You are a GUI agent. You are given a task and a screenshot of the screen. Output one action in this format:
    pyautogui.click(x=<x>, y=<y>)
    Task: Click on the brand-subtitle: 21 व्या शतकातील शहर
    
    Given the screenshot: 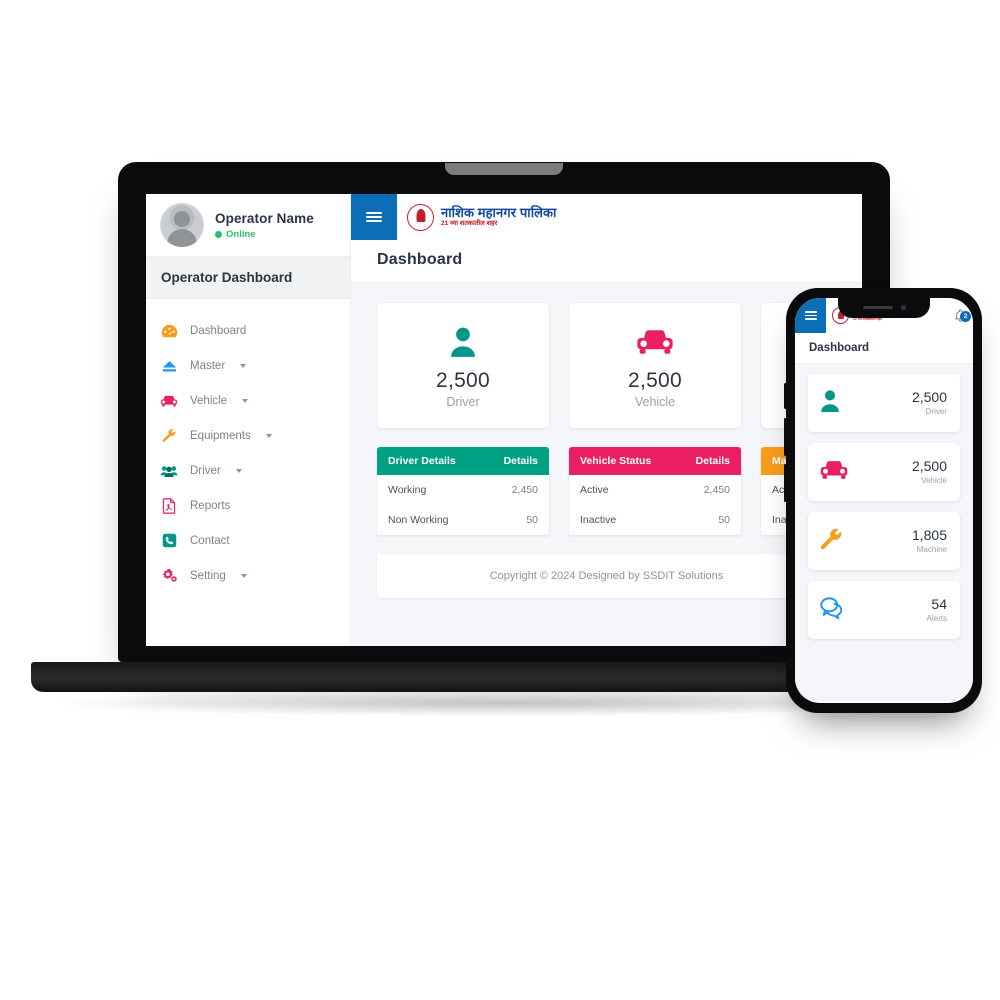 What is the action you would take?
    pyautogui.click(x=469, y=224)
    